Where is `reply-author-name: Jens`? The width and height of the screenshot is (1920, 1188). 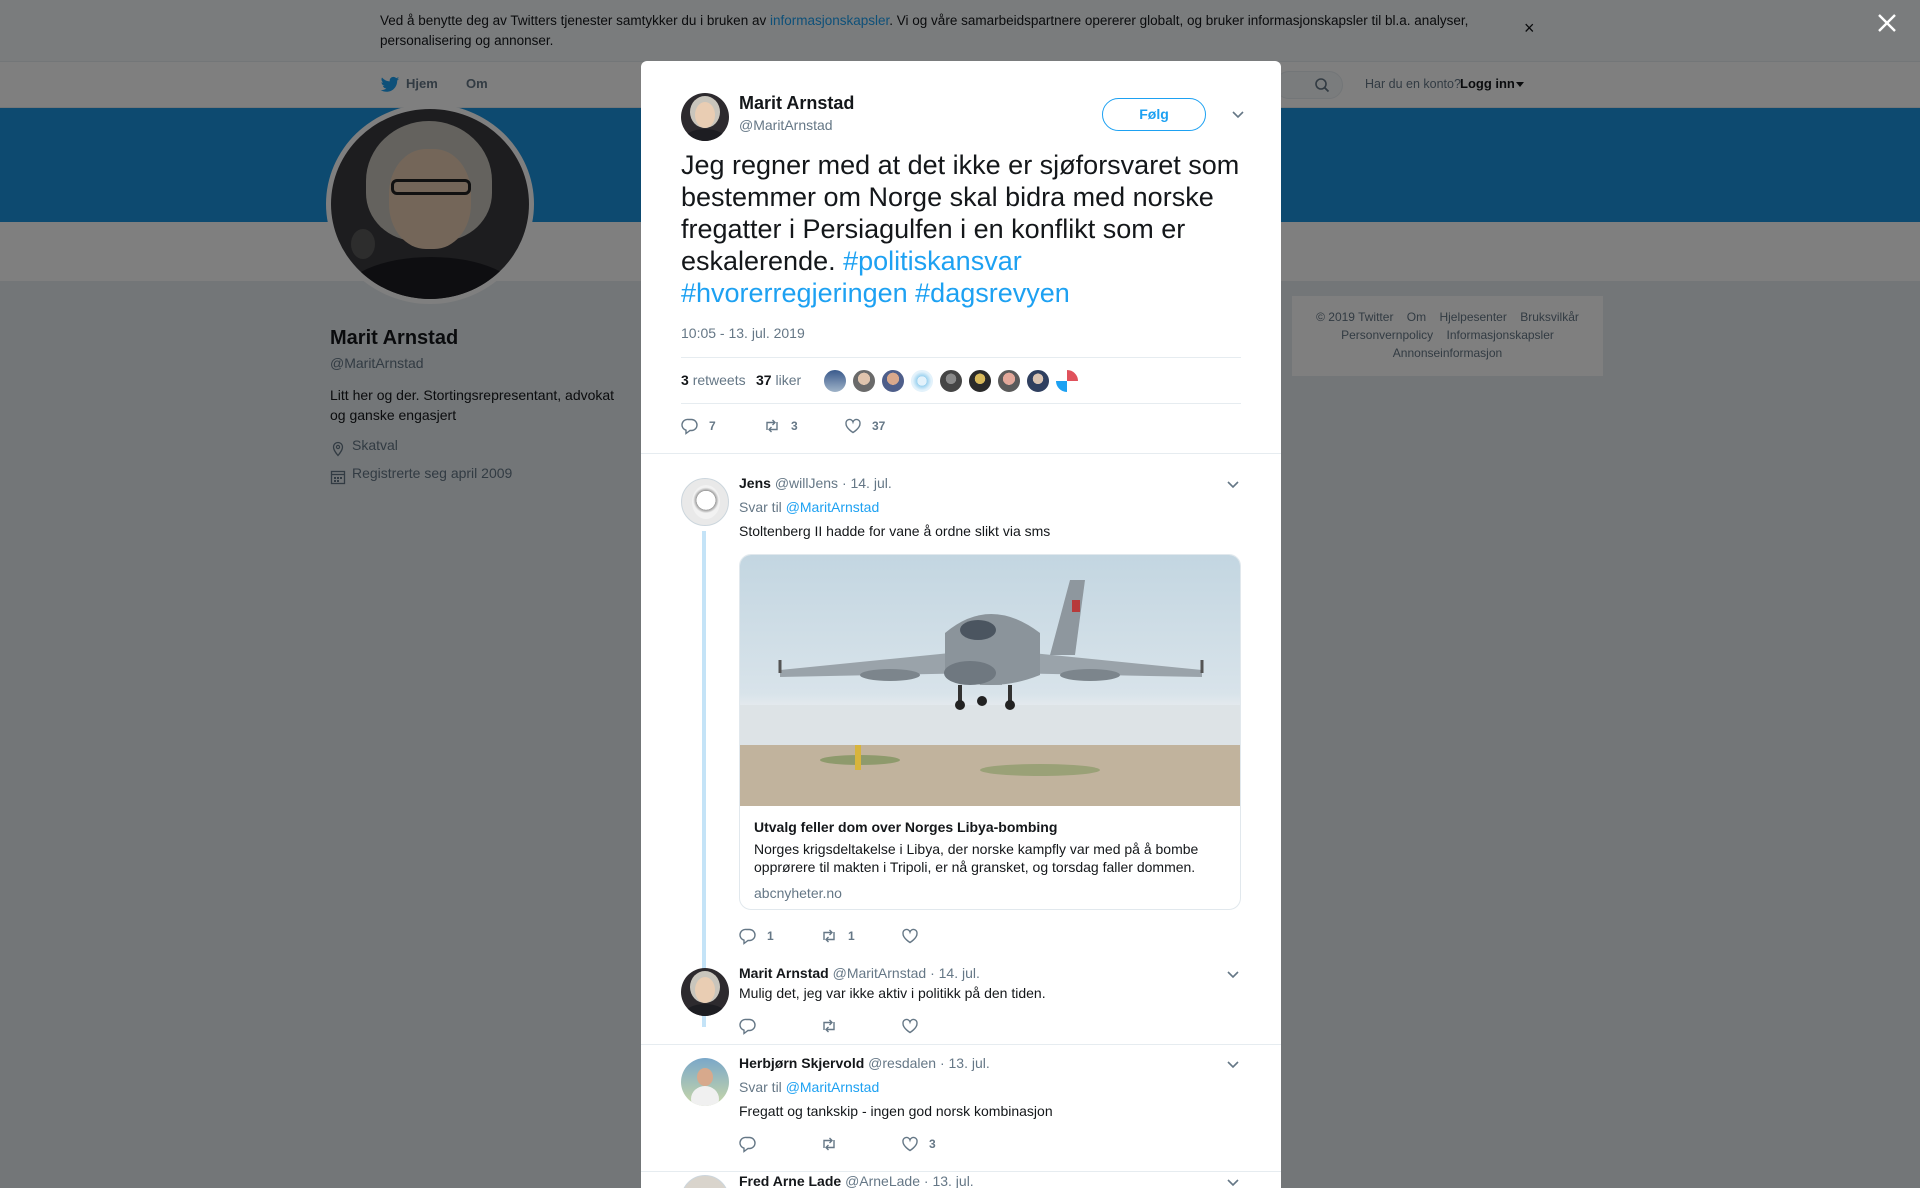 reply-author-name: Jens is located at coordinates (755, 483).